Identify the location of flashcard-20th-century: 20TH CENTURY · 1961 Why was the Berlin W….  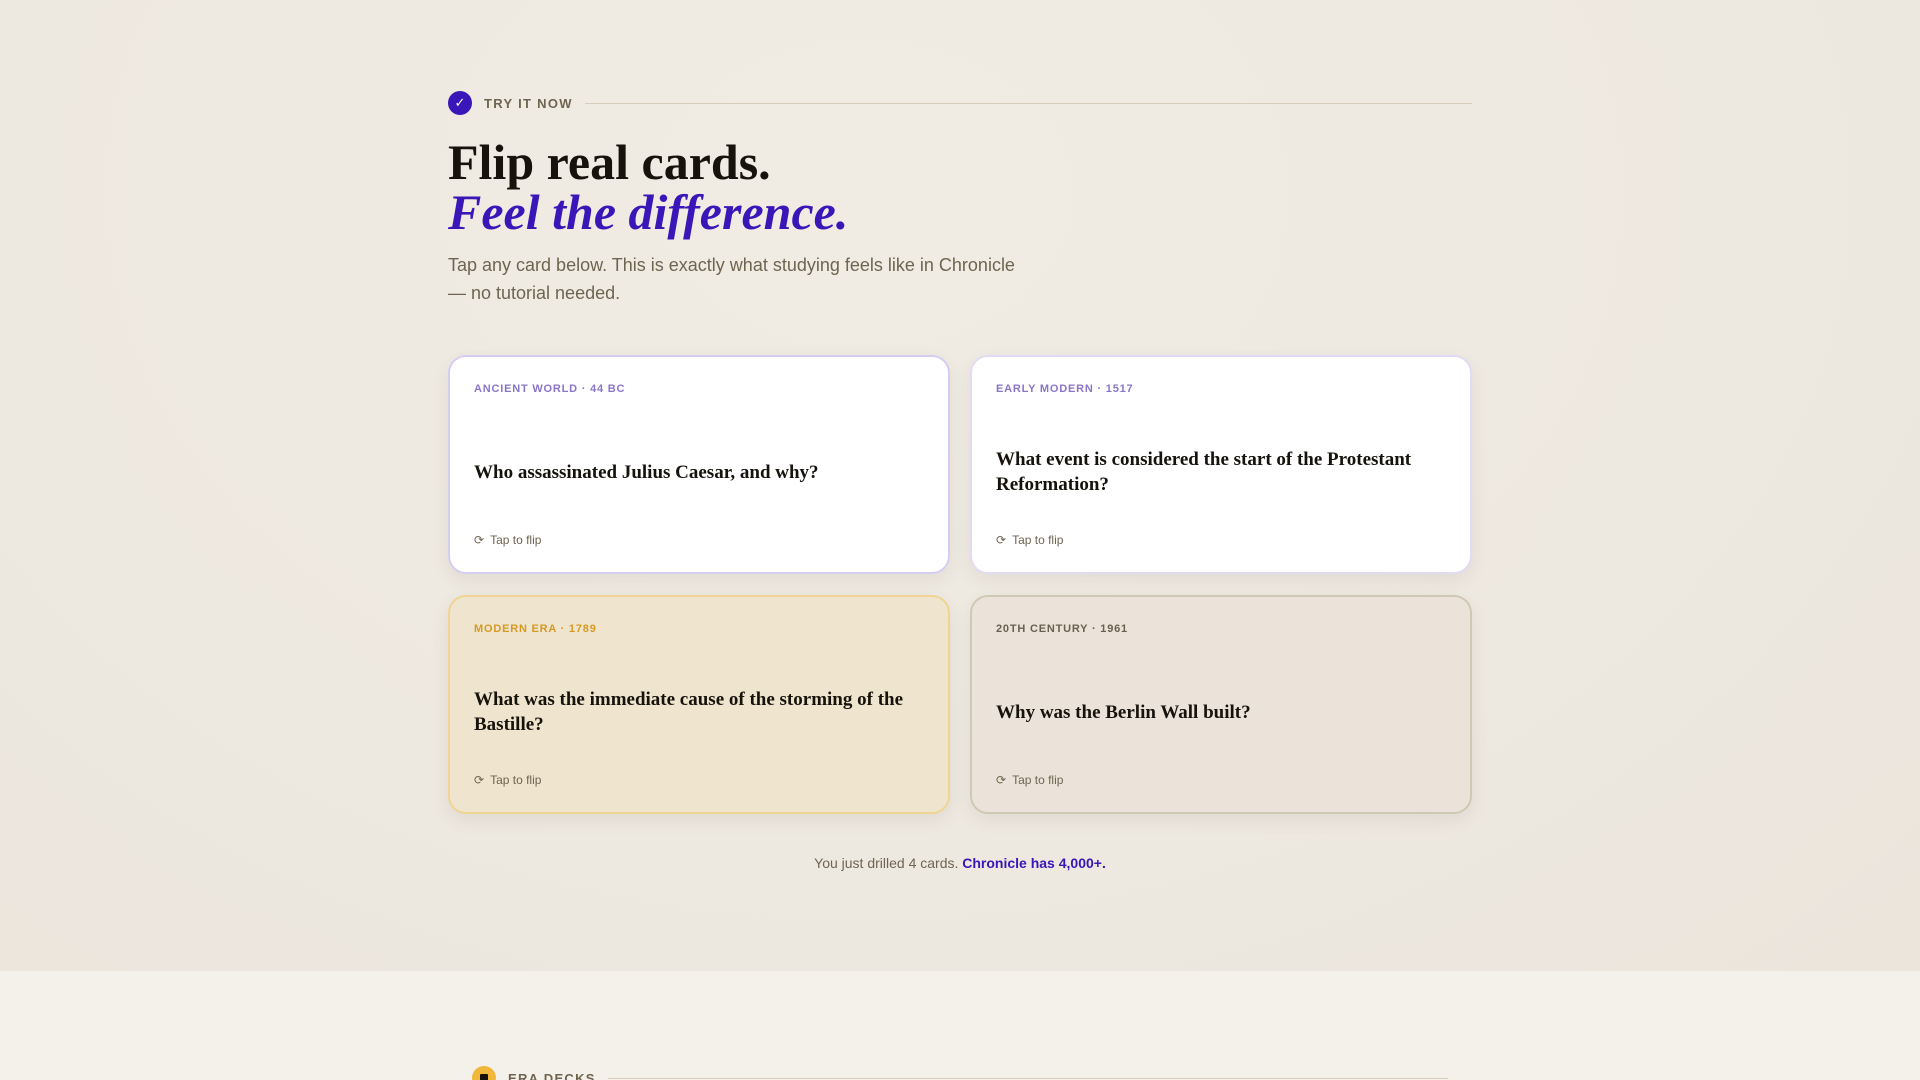
(1221, 704).